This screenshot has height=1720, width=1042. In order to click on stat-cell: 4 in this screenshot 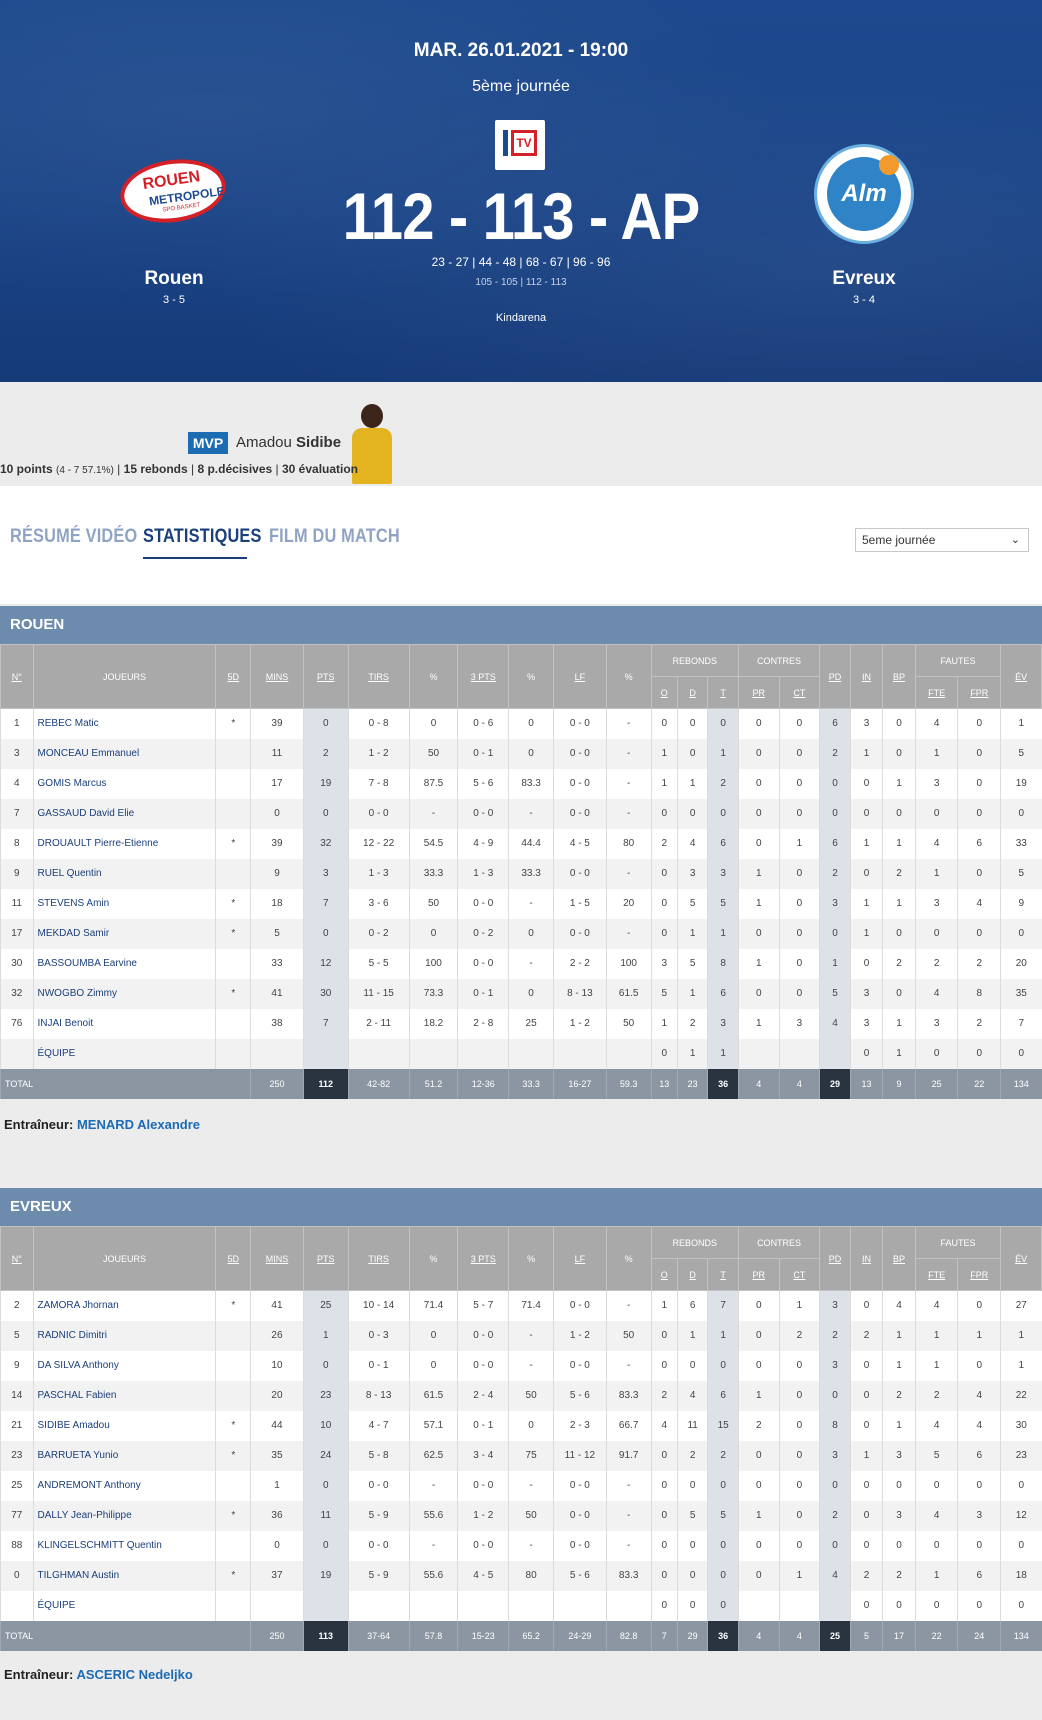, I will do `click(692, 1395)`.